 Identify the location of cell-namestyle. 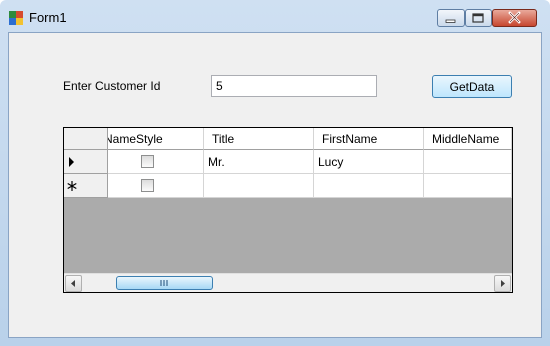
(156, 162).